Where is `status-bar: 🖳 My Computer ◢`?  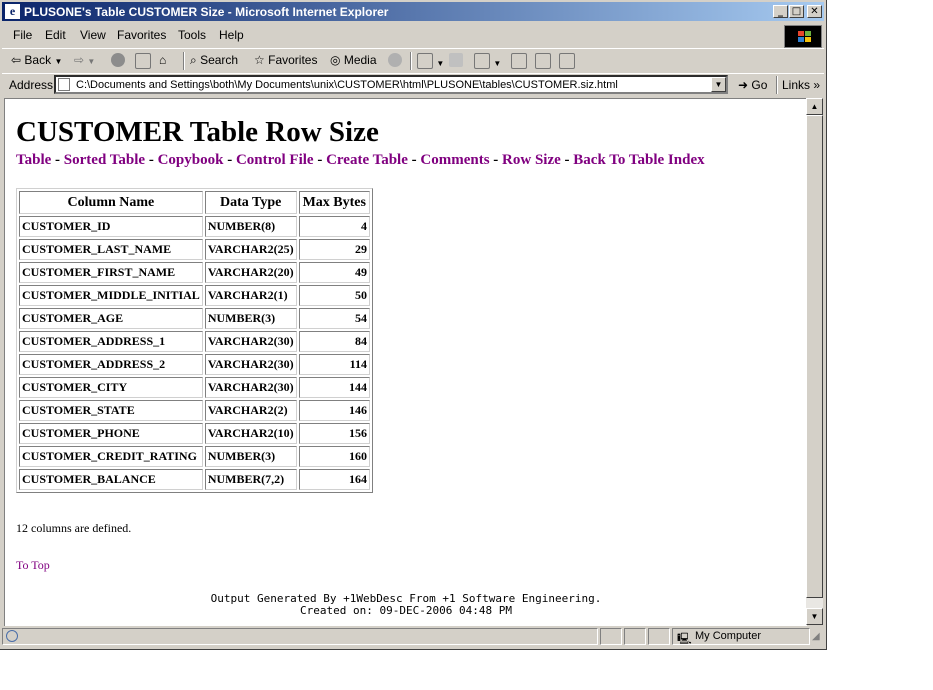 status-bar: 🖳 My Computer ◢ is located at coordinates (413, 637).